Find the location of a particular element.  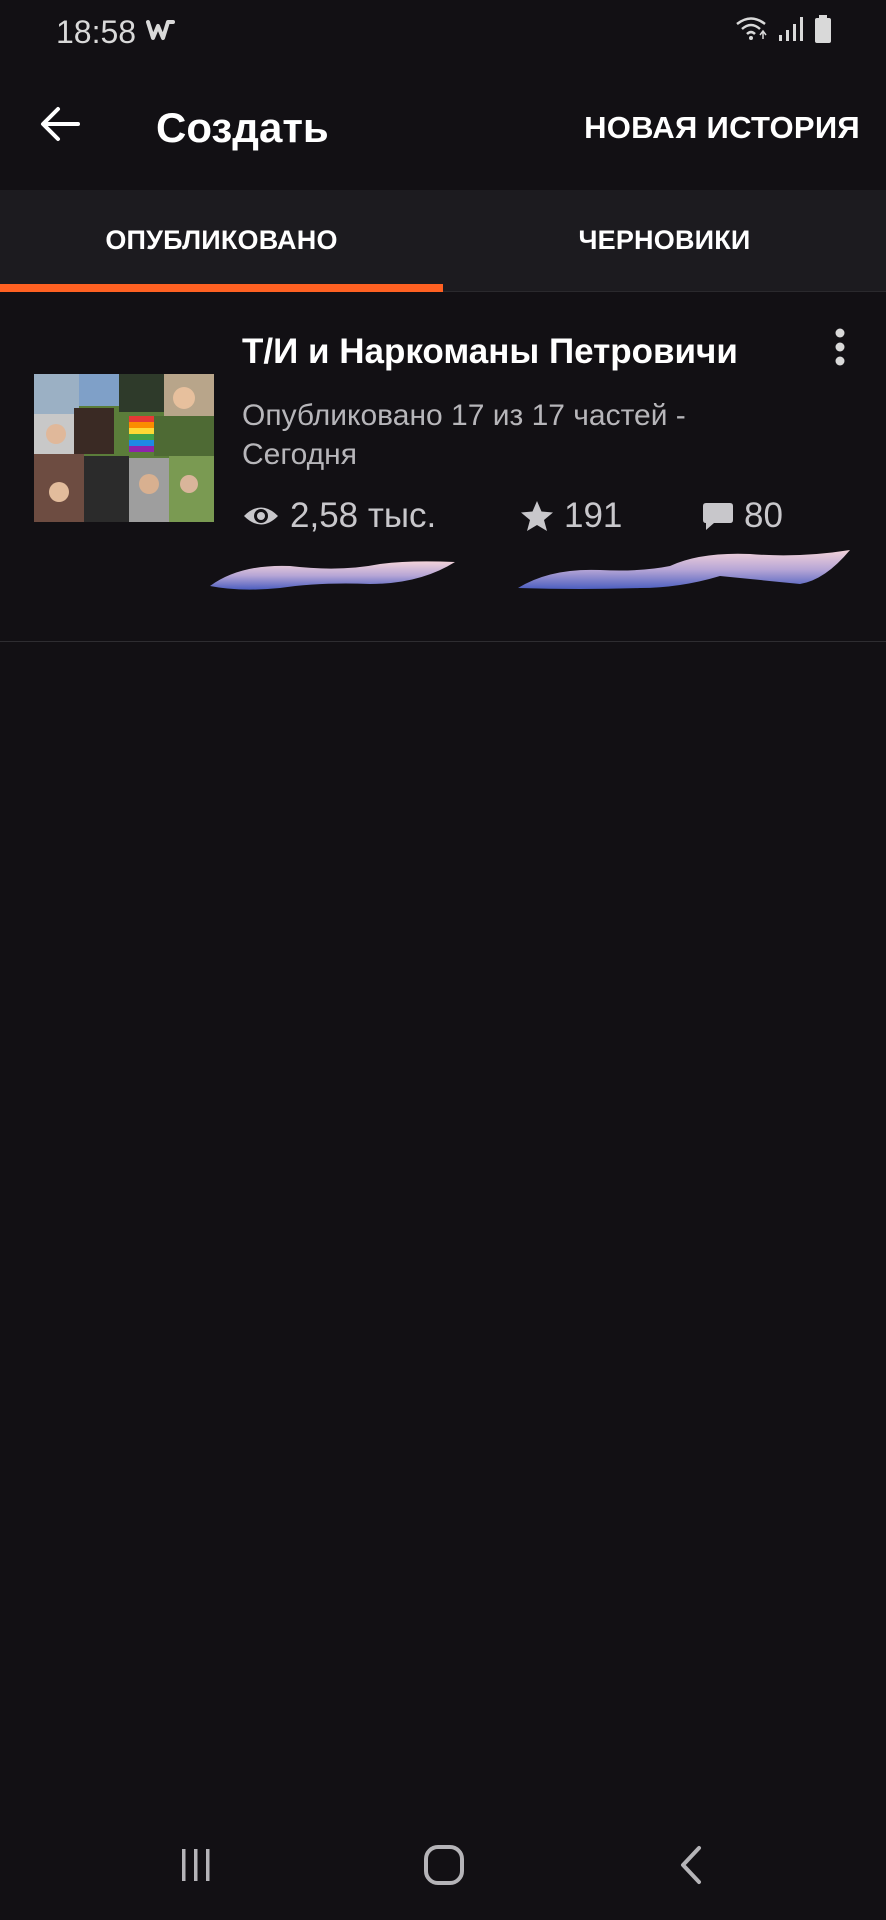

tab-indicator is located at coordinates (221, 288).